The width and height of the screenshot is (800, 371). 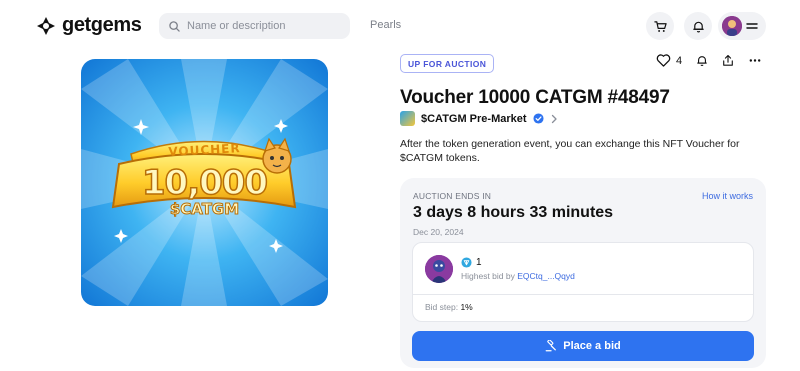 What do you see at coordinates (479, 262) in the screenshot?
I see `highest-bid-amount: 1` at bounding box center [479, 262].